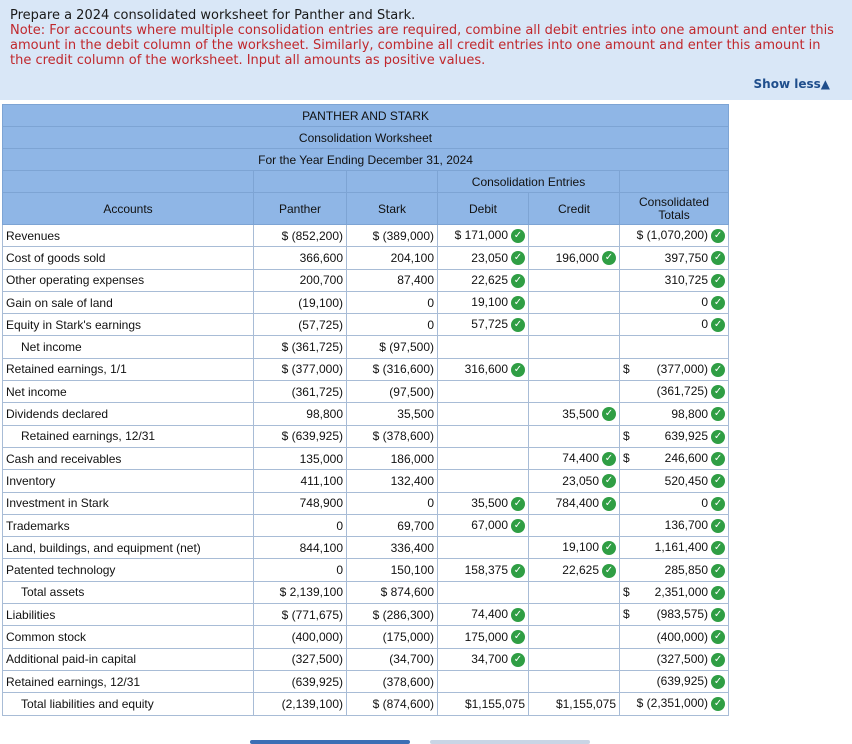  What do you see at coordinates (574, 503) in the screenshot?
I see `credit-entry: 784,400 ✓` at bounding box center [574, 503].